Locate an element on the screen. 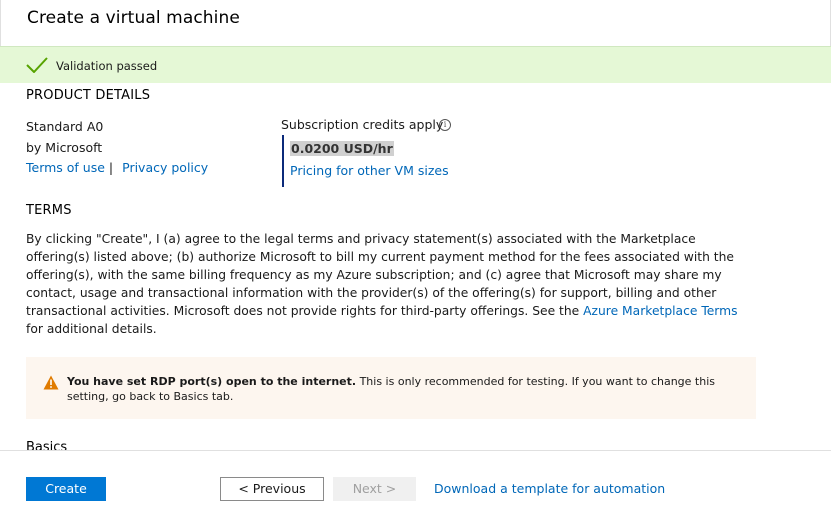 This screenshot has width=831, height=515. privacy-policy-link: Privacy policy is located at coordinates (165, 167).